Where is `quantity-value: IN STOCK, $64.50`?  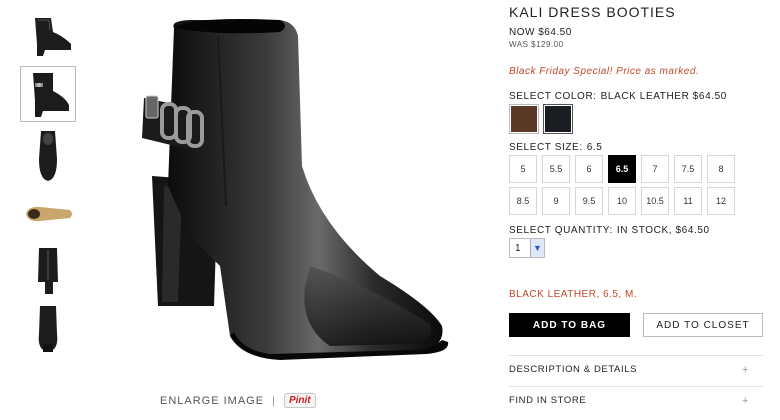 quantity-value: IN STOCK, $64.50 is located at coordinates (663, 230).